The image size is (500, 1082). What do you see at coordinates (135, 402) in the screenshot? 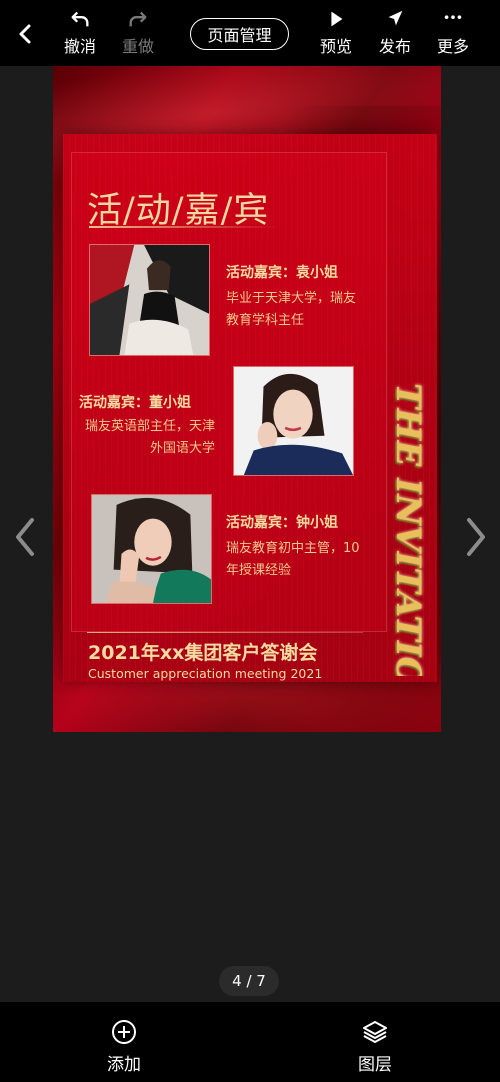
I see `guest-name-2: 活动嘉宾：董小姐` at bounding box center [135, 402].